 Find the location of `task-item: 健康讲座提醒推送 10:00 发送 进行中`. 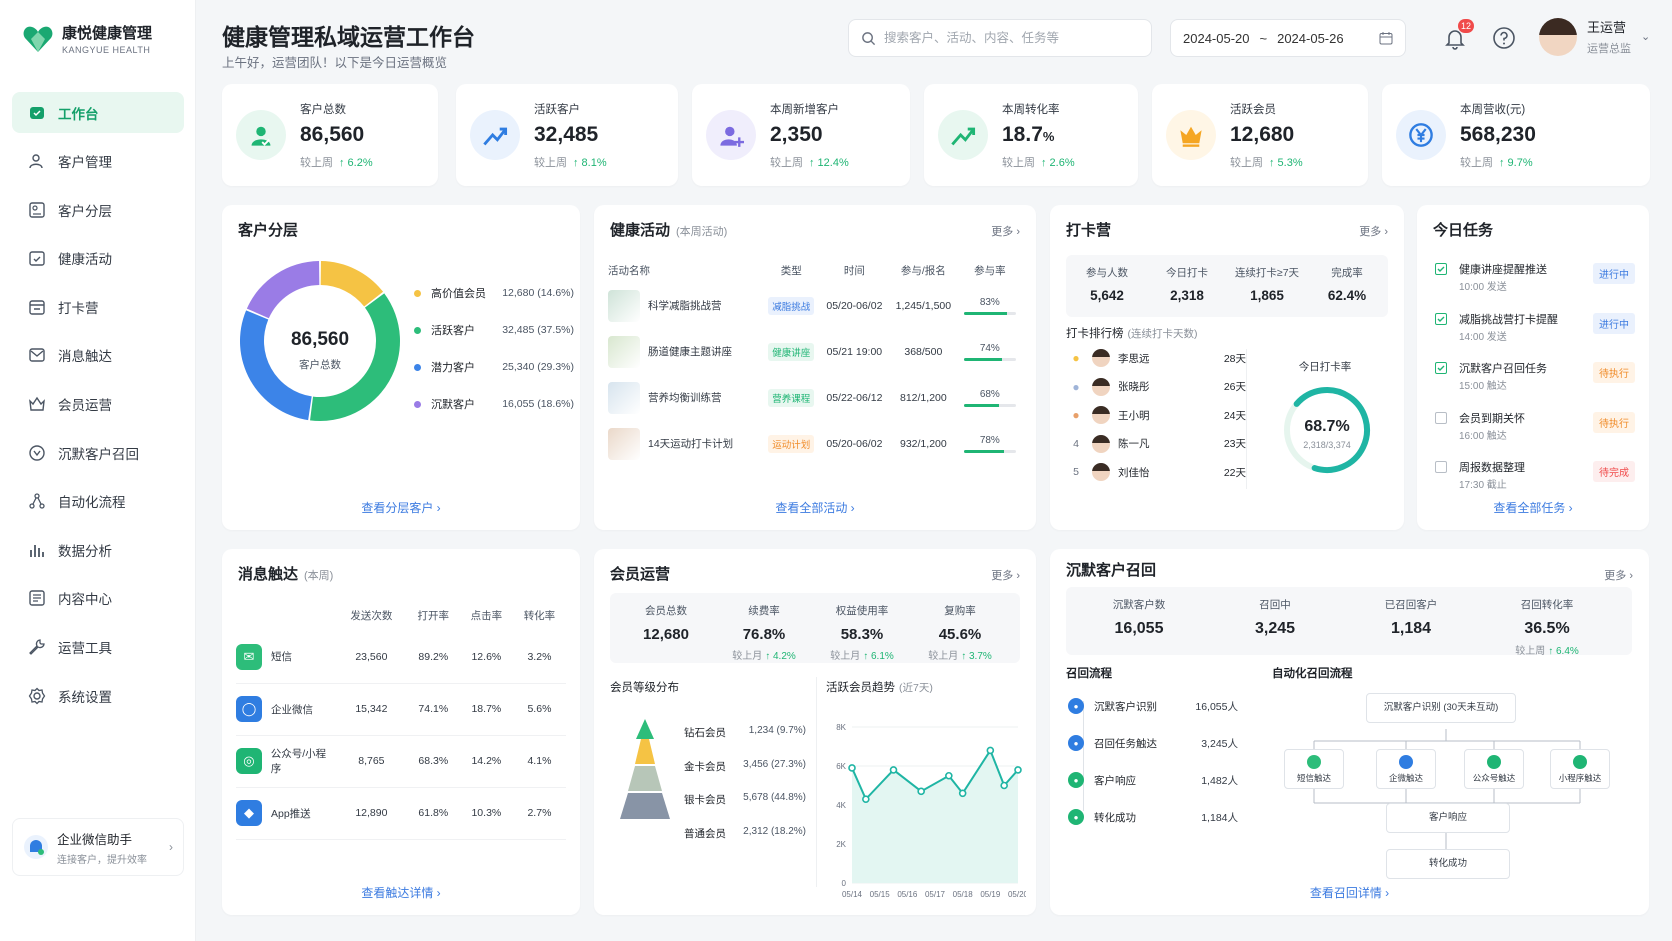

task-item: 健康讲座提醒推送 10:00 发送 进行中 is located at coordinates (1535, 279).